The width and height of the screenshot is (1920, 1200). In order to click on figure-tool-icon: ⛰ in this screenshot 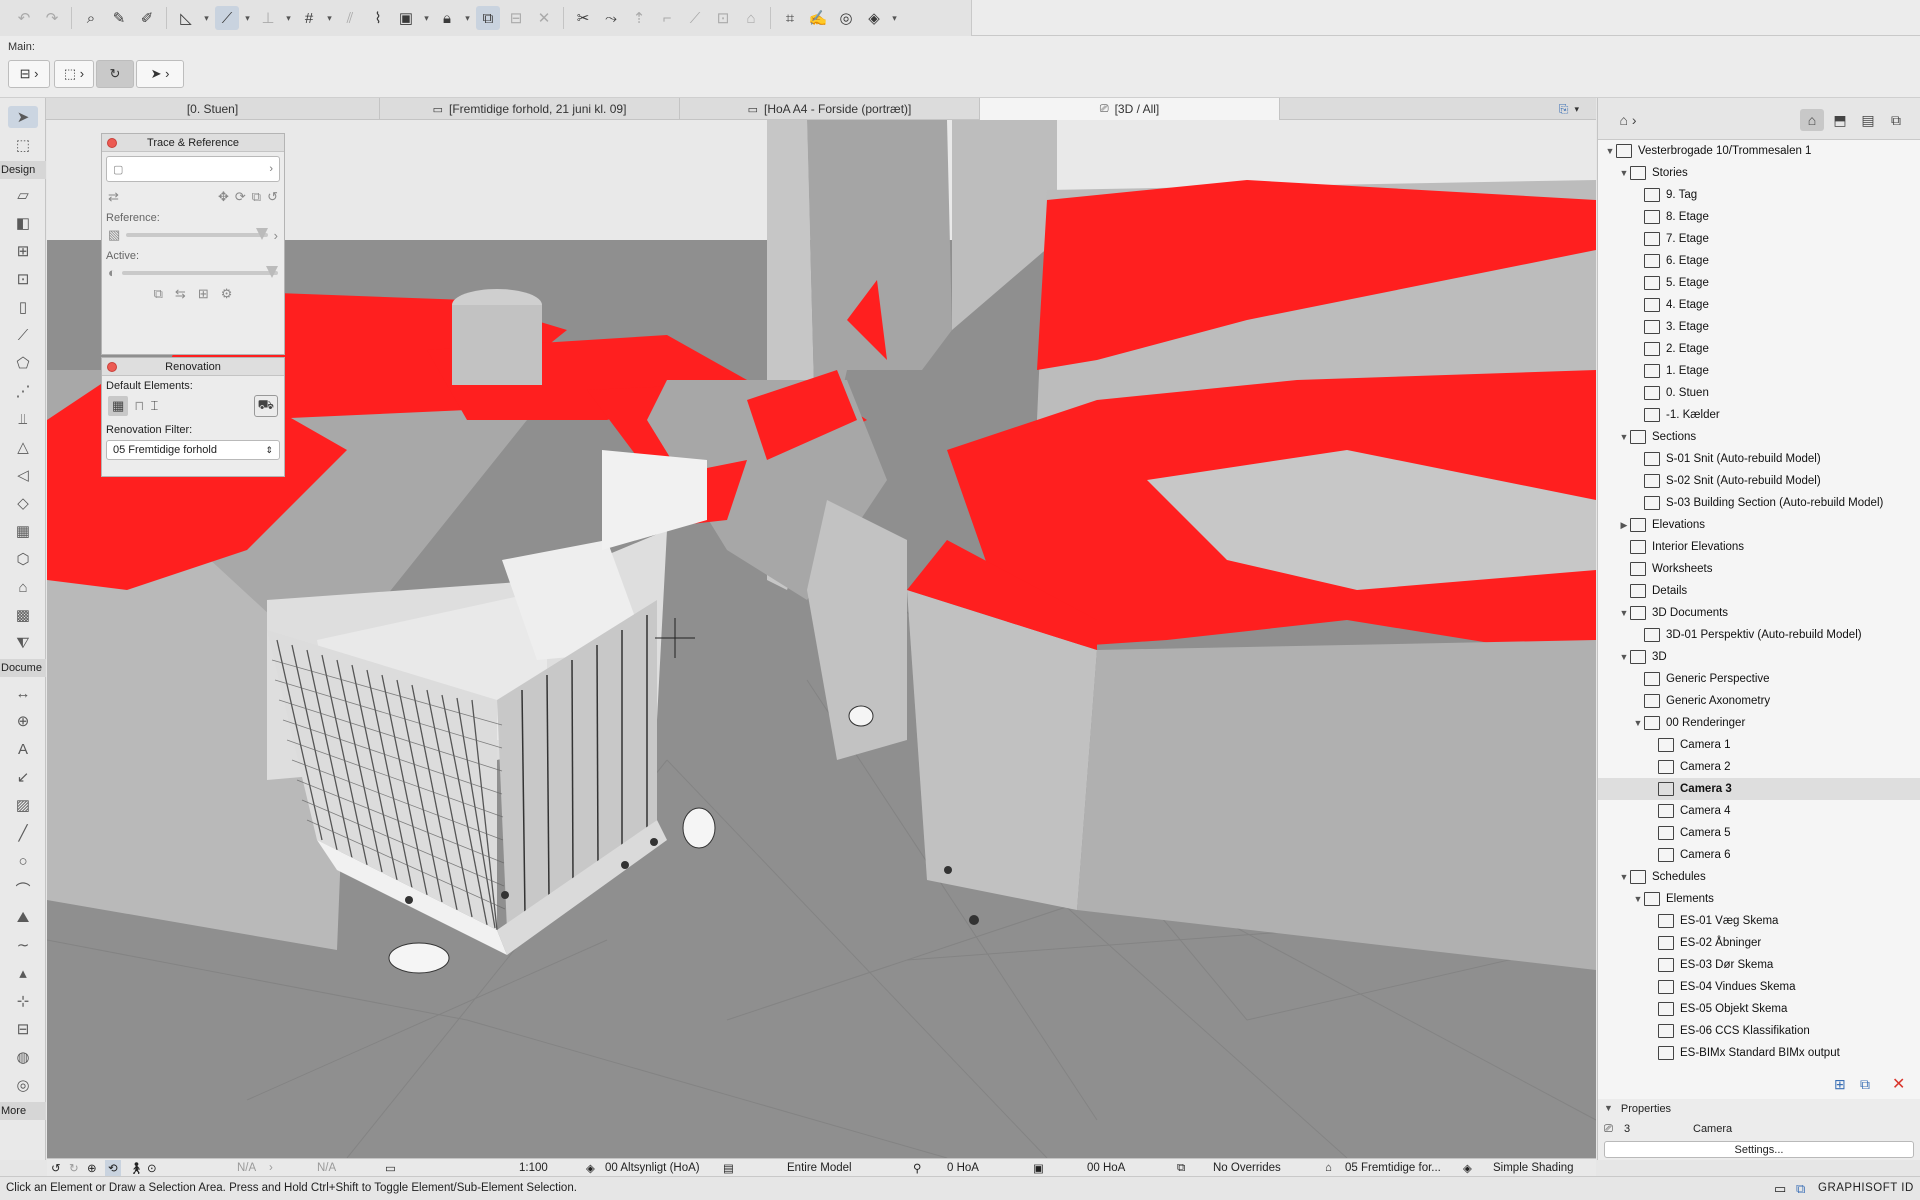, I will do `click(23, 917)`.